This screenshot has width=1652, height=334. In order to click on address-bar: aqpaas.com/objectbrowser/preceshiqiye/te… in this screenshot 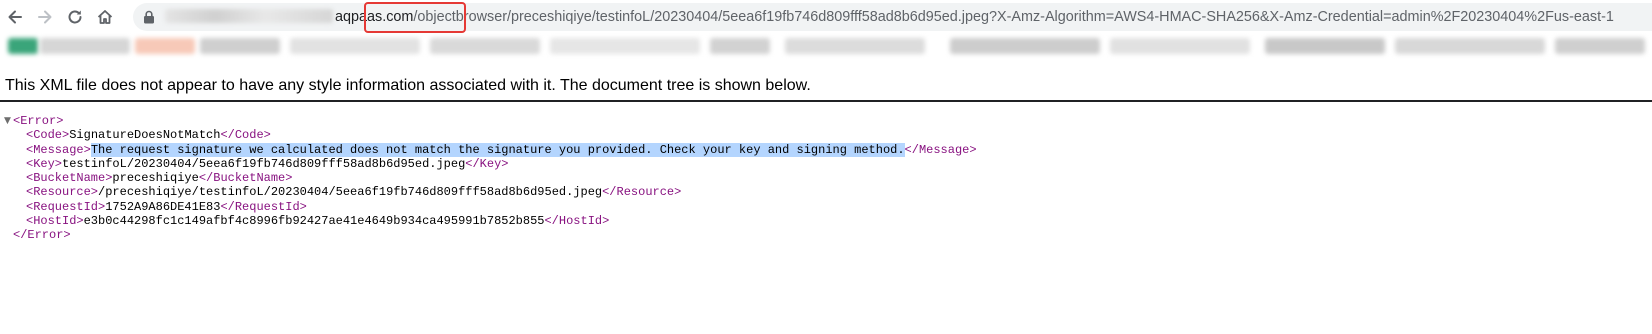, I will do `click(892, 17)`.